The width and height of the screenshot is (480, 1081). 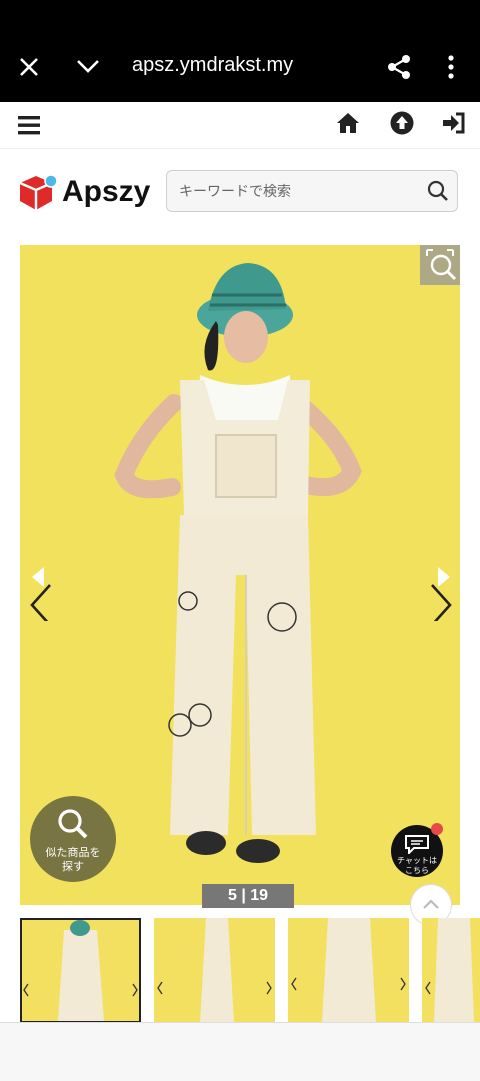 I want to click on close-icon, so click(x=29, y=67).